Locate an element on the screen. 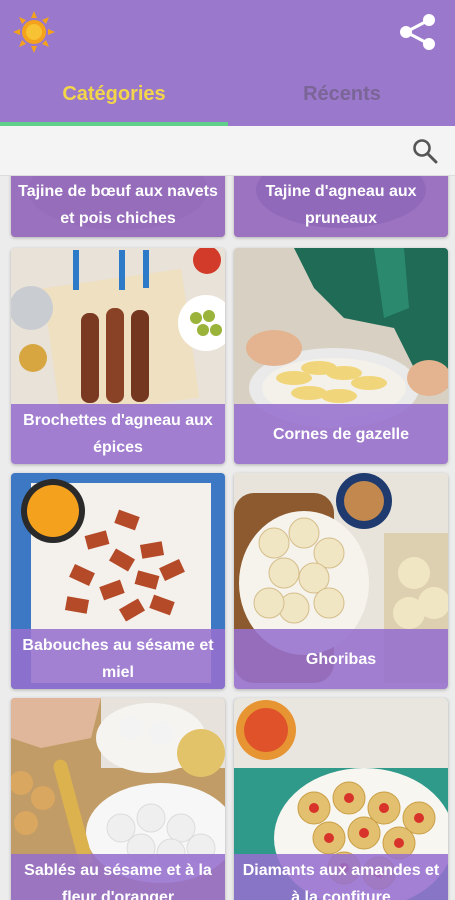 This screenshot has height=900, width=455. search-icon is located at coordinates (425, 151).